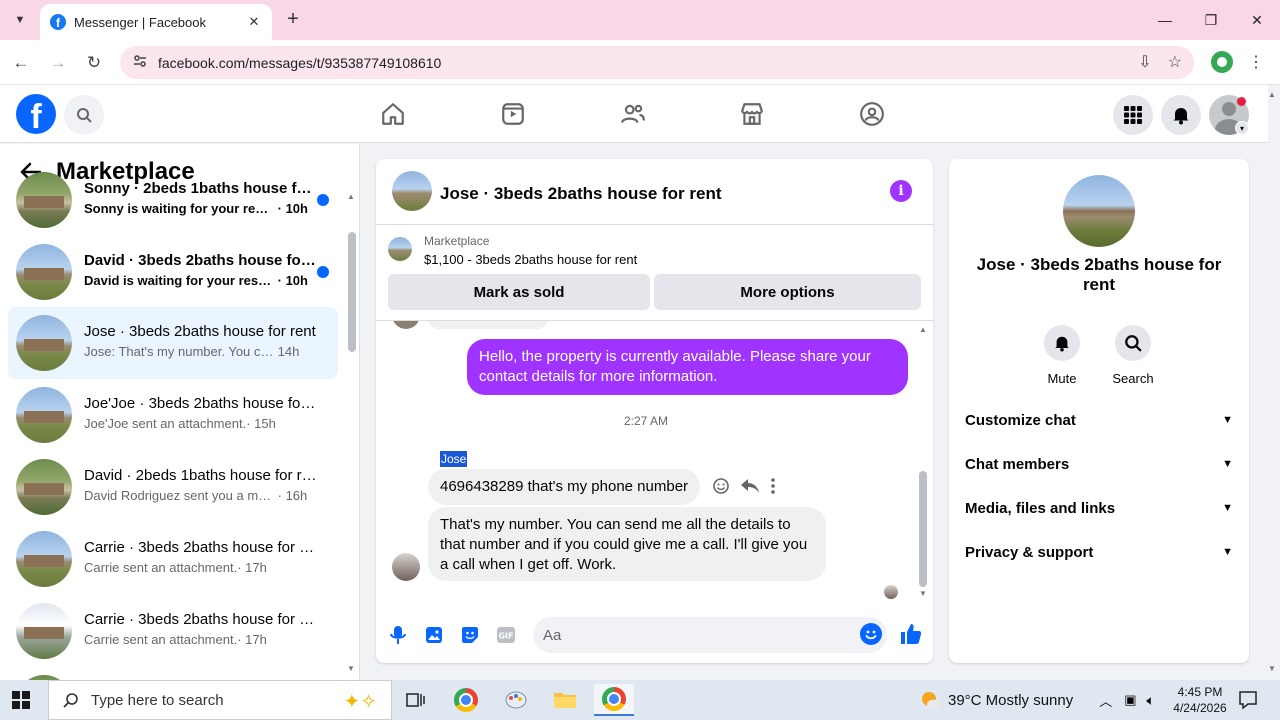 The image size is (1280, 720). I want to click on browser-menu-icon: ⋮, so click(1256, 62).